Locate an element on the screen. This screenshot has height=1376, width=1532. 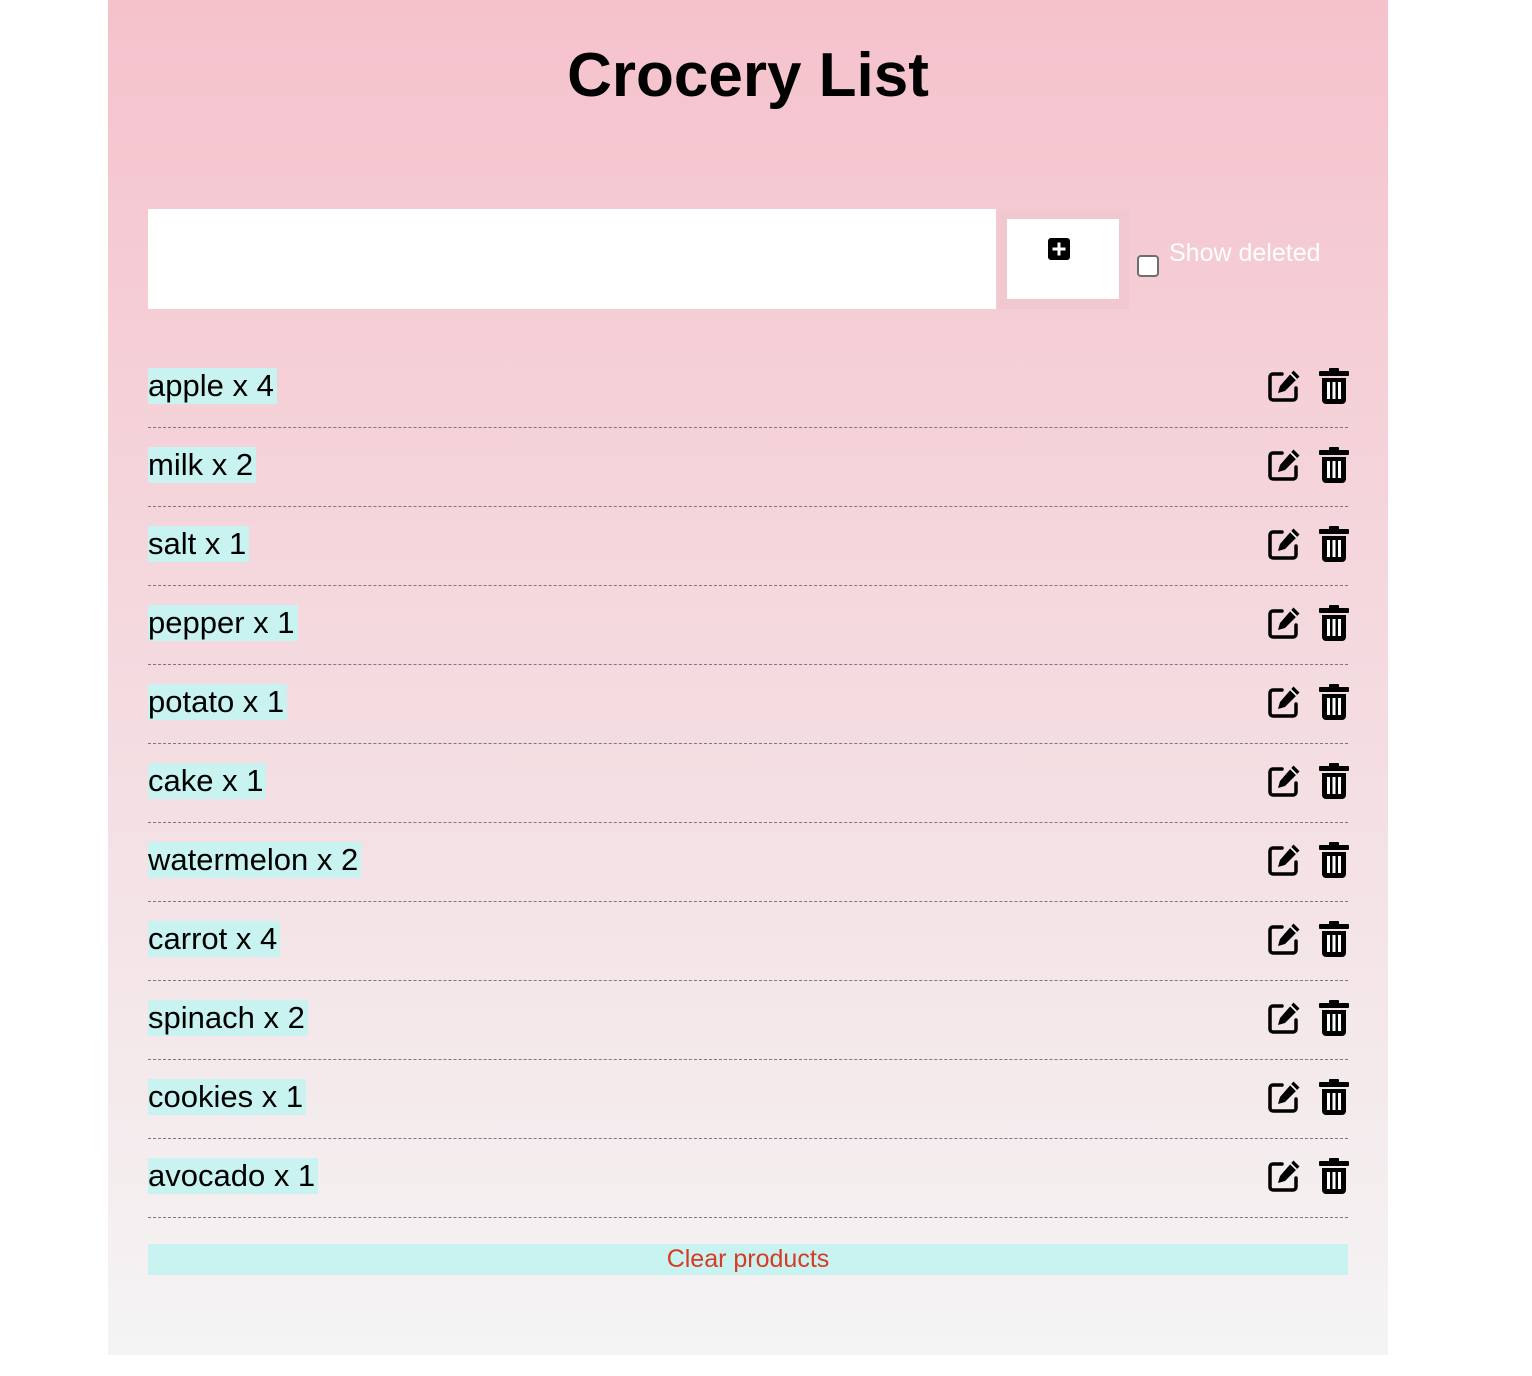
list-item: apple x 4 is located at coordinates (749, 388).